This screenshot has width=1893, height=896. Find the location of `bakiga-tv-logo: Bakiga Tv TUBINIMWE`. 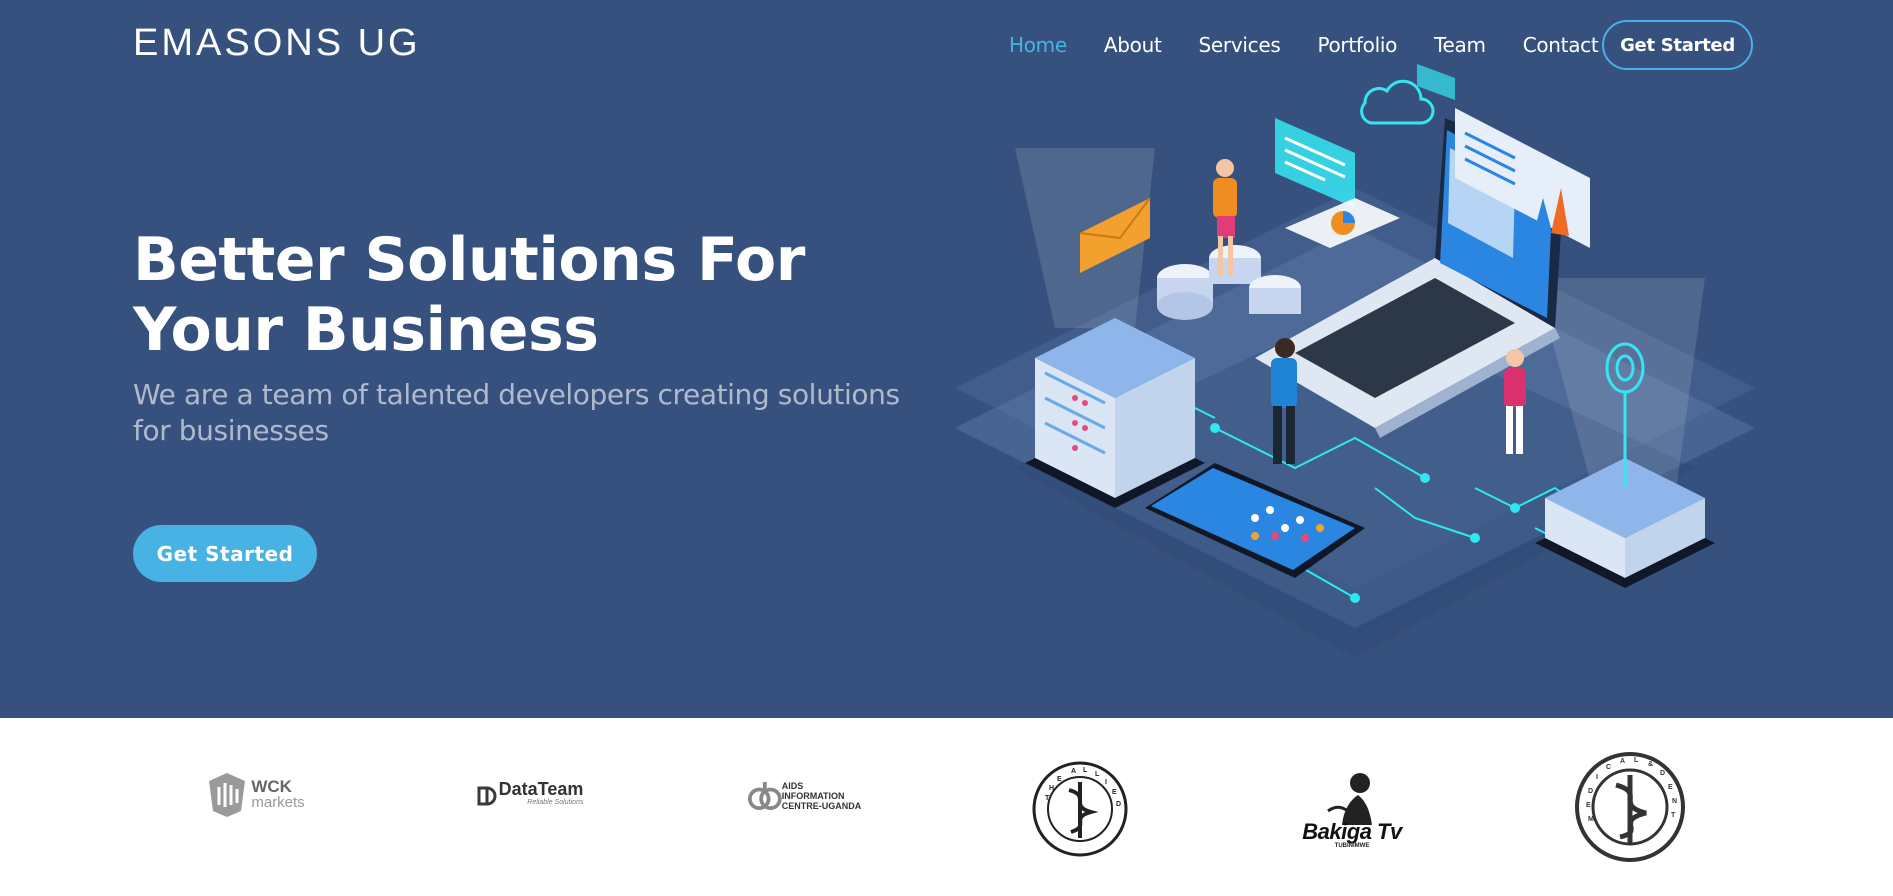

bakiga-tv-logo: Bakiga Tv TUBINIMWE is located at coordinates (1352, 810).